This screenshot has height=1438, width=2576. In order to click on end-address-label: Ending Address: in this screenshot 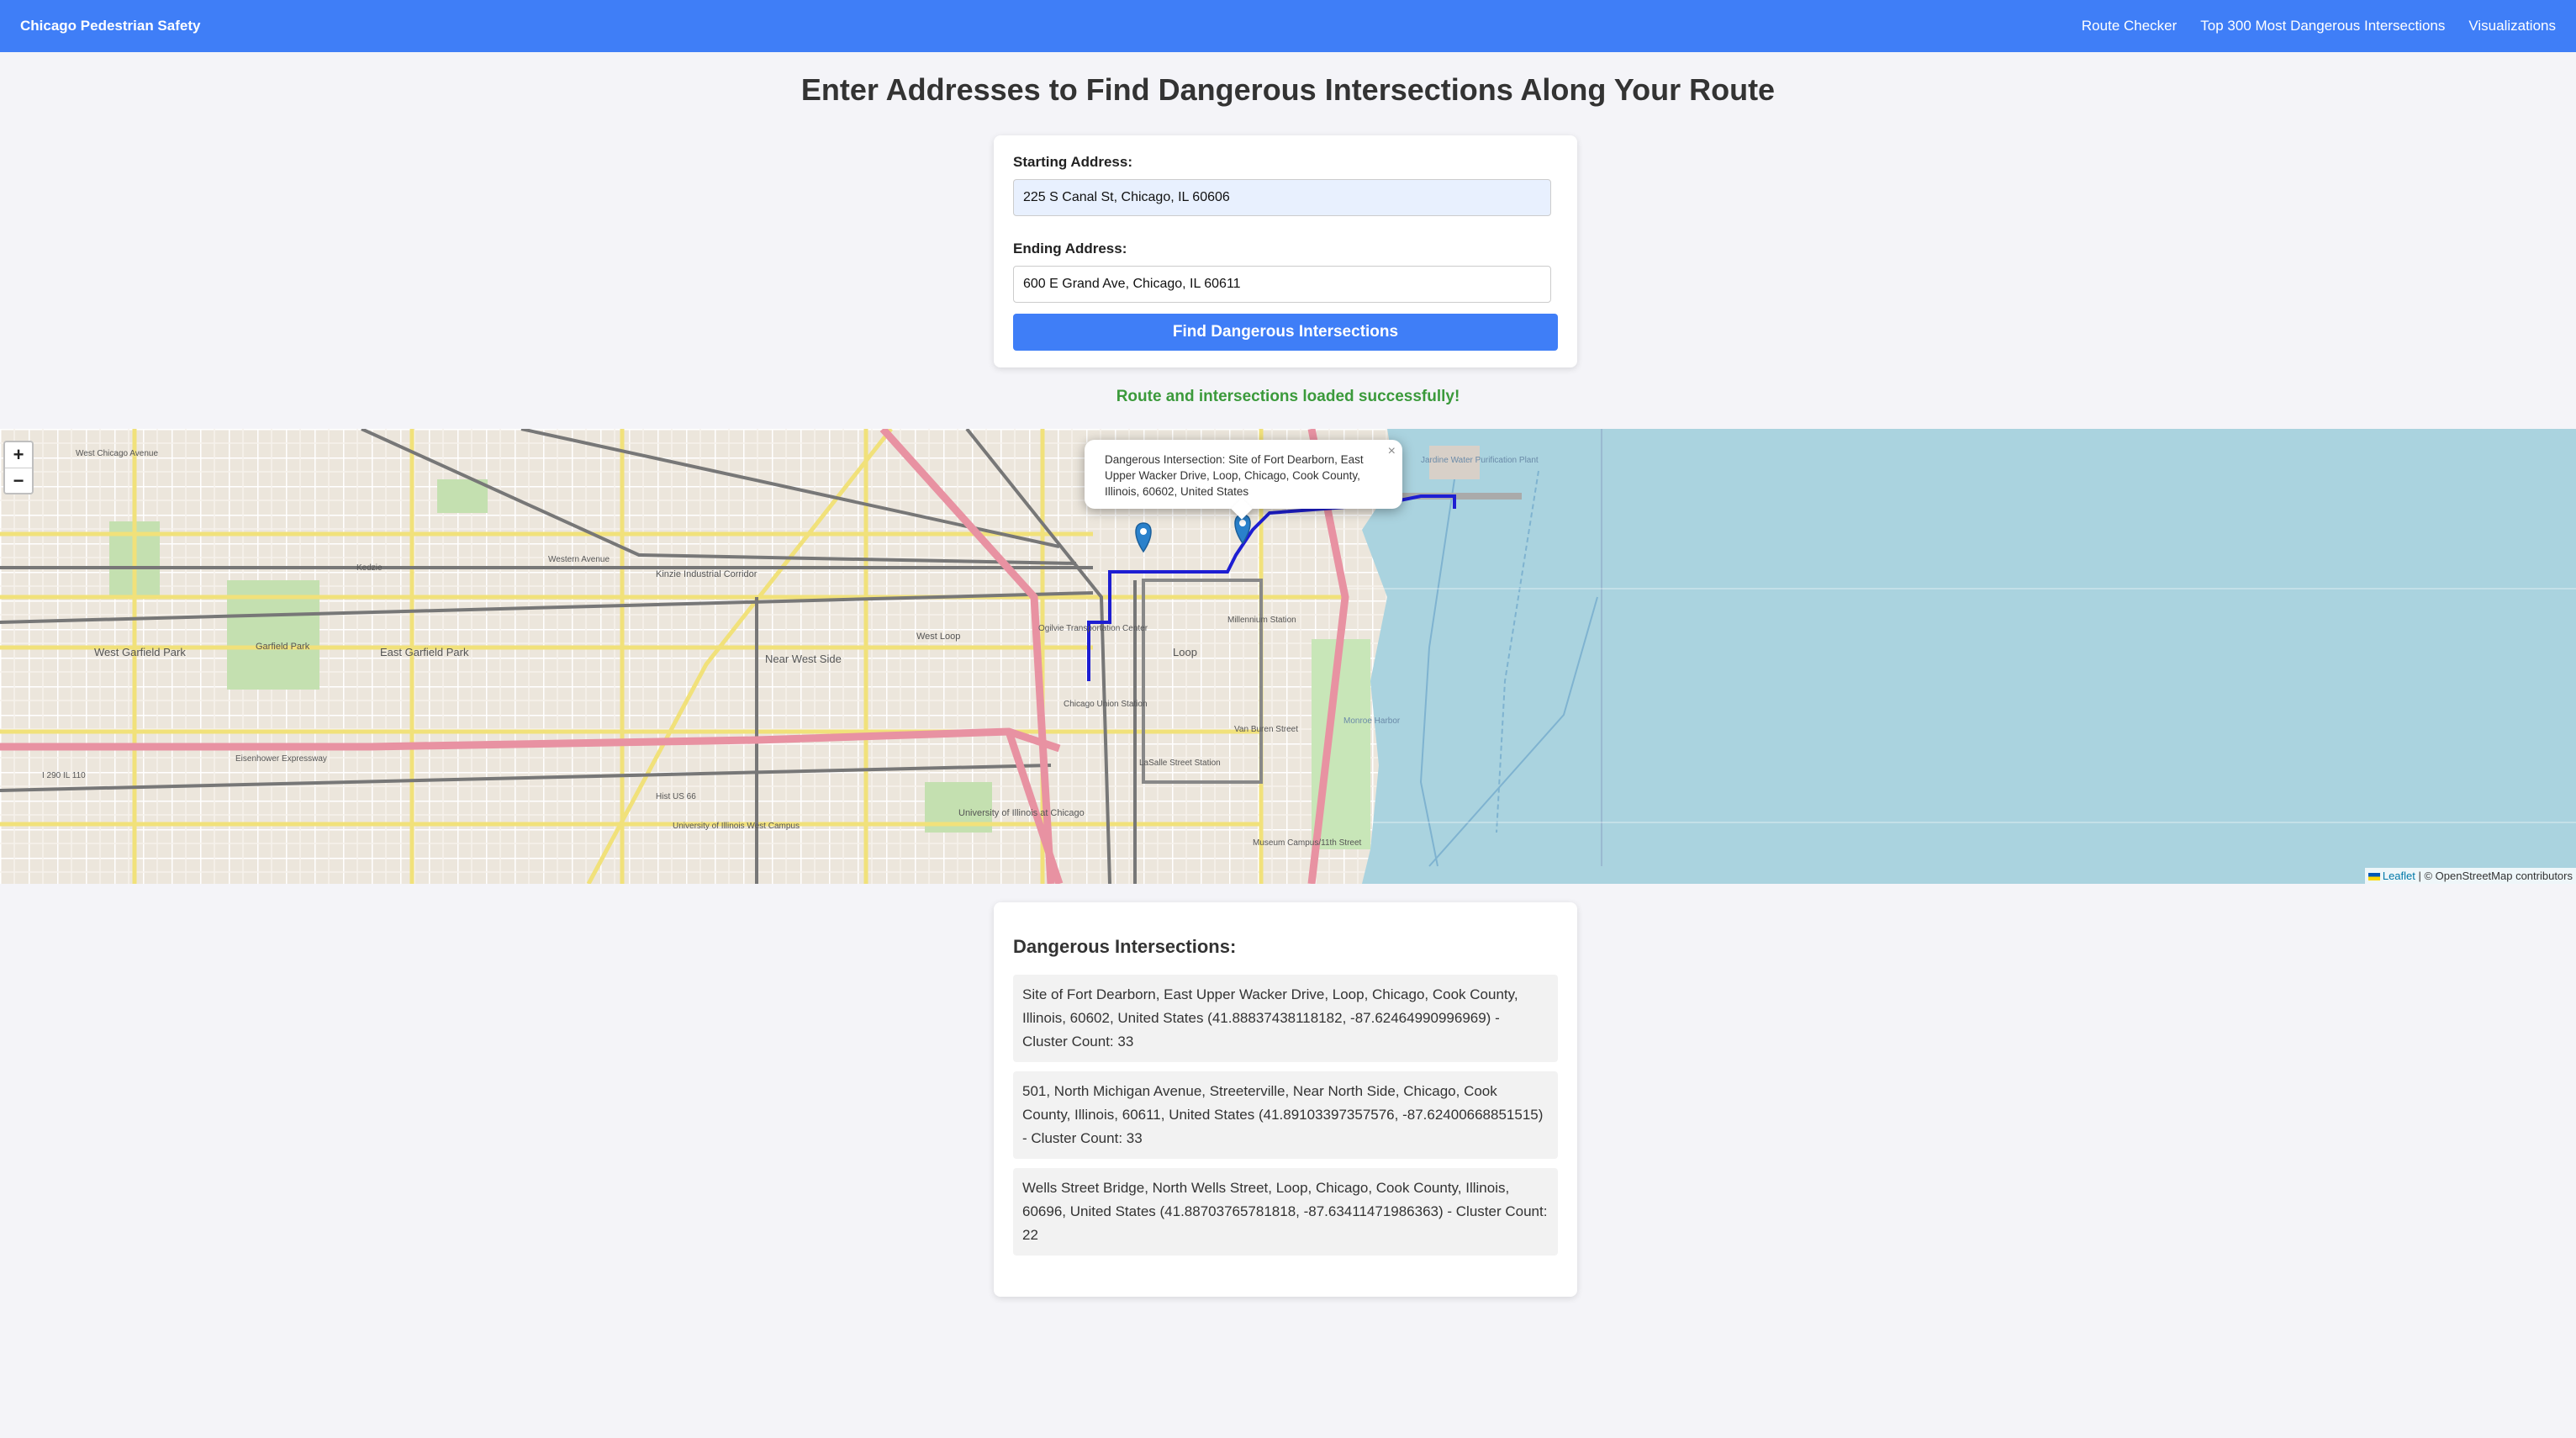, I will do `click(1070, 248)`.